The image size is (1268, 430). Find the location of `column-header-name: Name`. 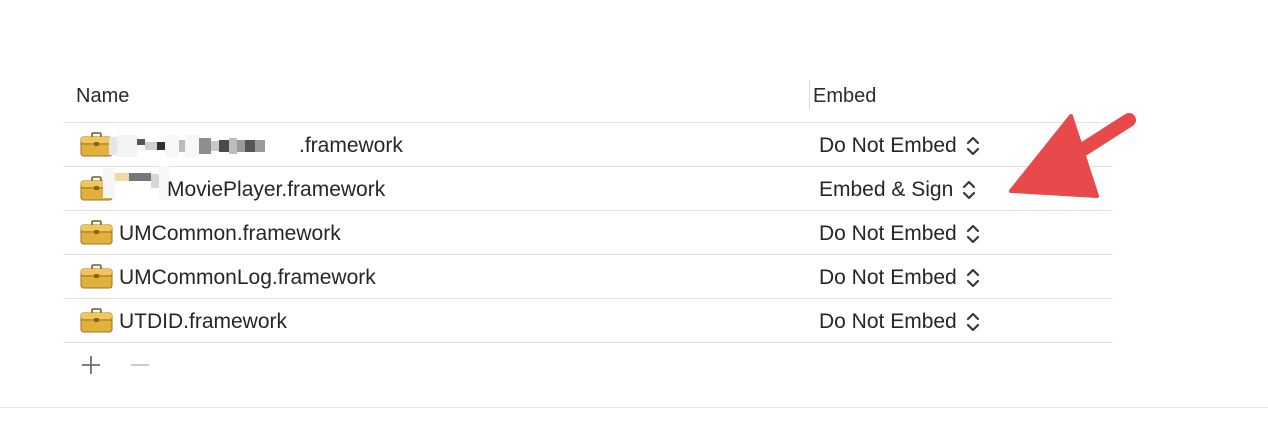

column-header-name: Name is located at coordinates (102, 96).